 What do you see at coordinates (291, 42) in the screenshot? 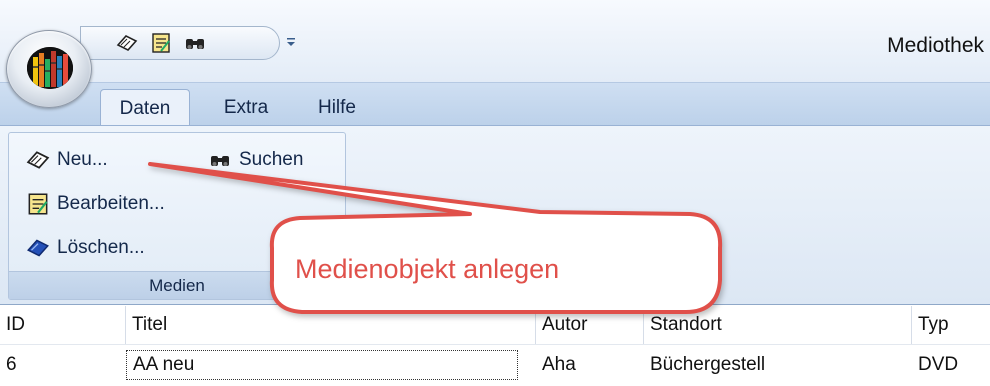
I see `quick-access-customize-icon` at bounding box center [291, 42].